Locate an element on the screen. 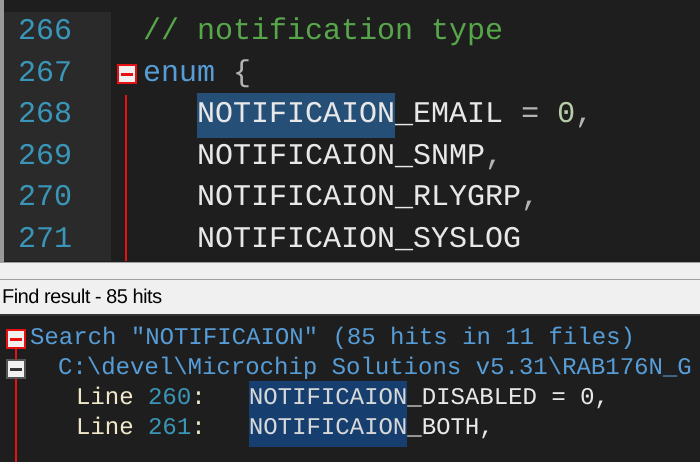 The height and width of the screenshot is (462, 700). panel-title: Find result - 85 hits is located at coordinates (82, 297).